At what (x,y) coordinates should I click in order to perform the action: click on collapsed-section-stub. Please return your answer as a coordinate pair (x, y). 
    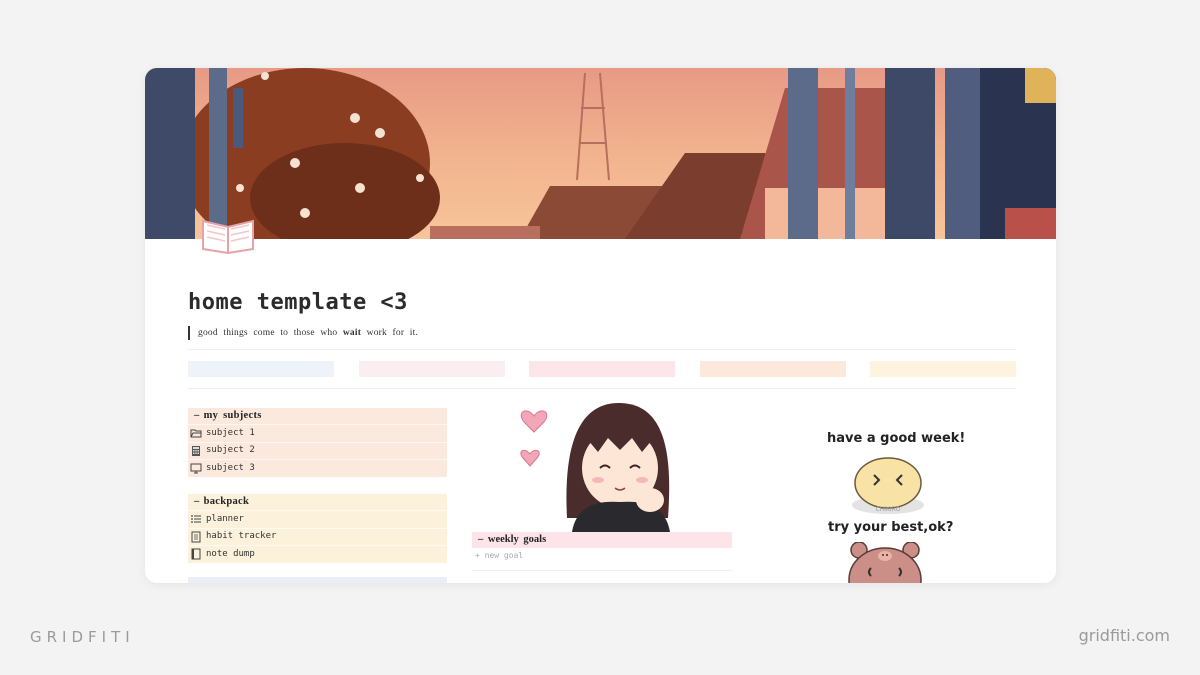
    Looking at the image, I should click on (317, 580).